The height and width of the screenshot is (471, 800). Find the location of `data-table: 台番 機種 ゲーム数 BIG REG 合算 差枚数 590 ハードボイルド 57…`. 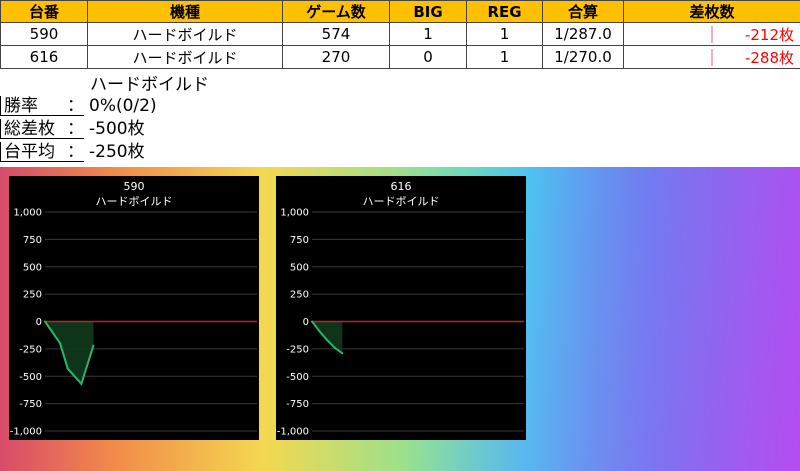

data-table: 台番 機種 ゲーム数 BIG REG 合算 差枚数 590 ハードボイルド 57… is located at coordinates (400, 34).